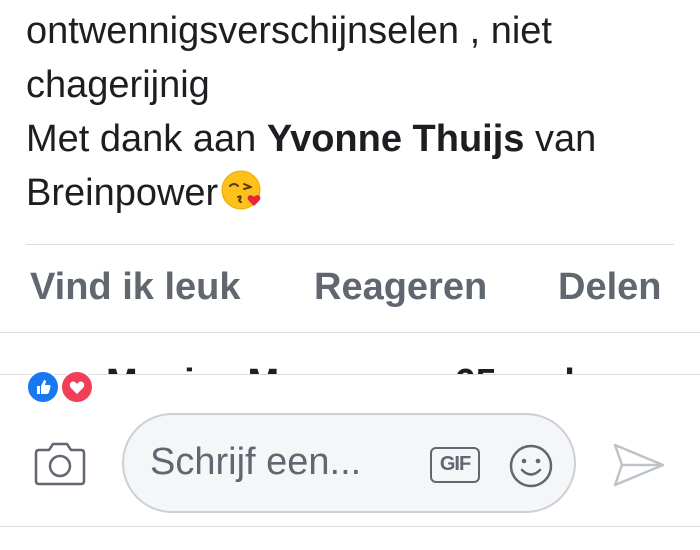 Image resolution: width=700 pixels, height=550 pixels. I want to click on post-text-line: chagerijnig, so click(118, 85).